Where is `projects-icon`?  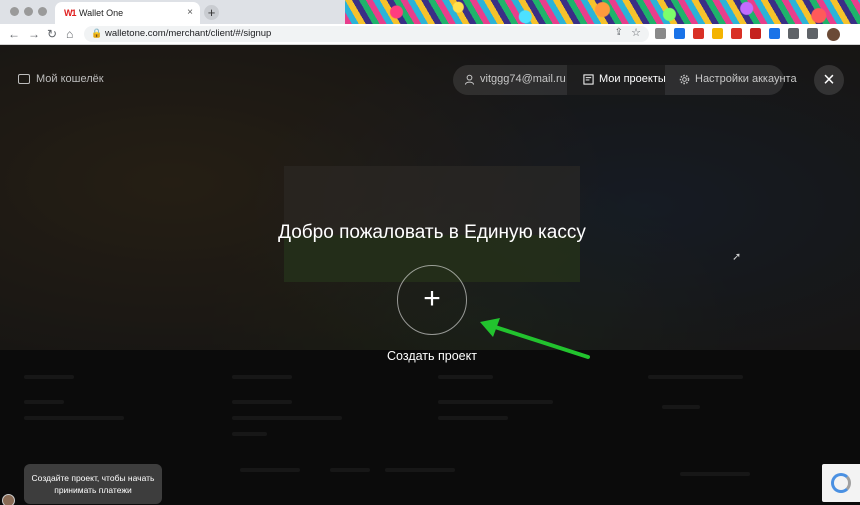 projects-icon is located at coordinates (588, 79).